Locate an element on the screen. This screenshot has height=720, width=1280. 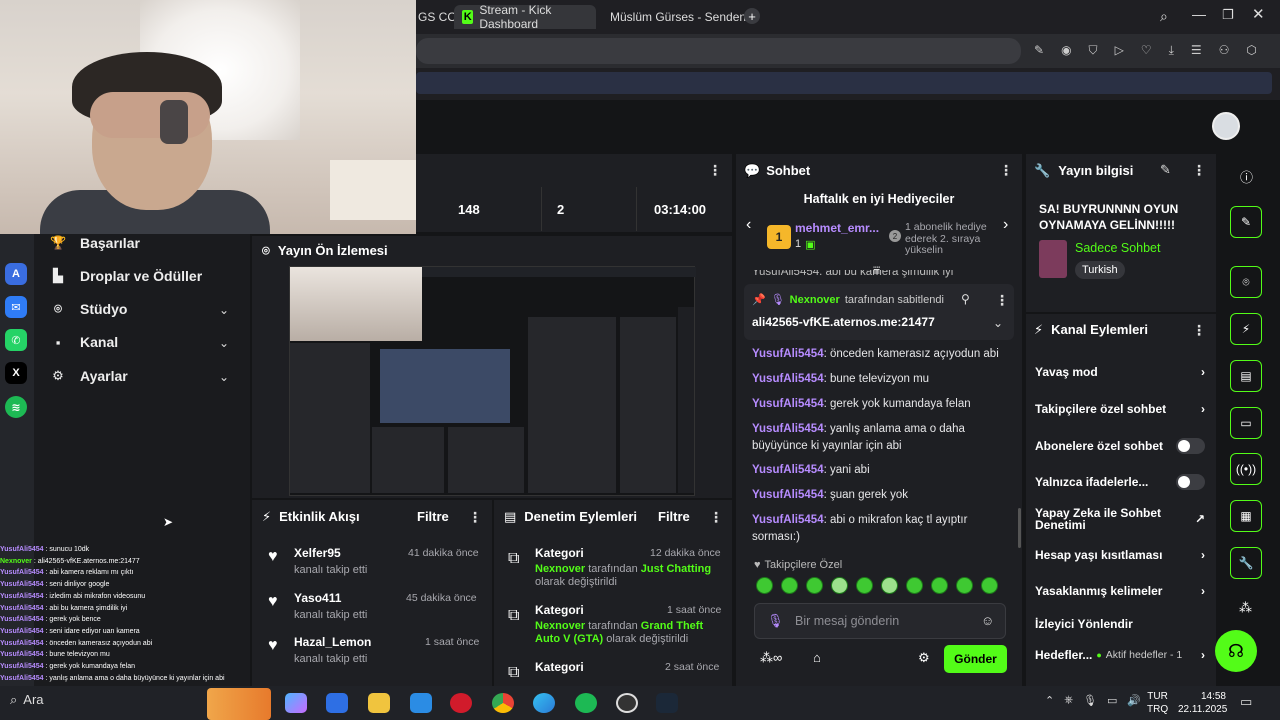
minimize-icon: — is located at coordinates (1199, 14).